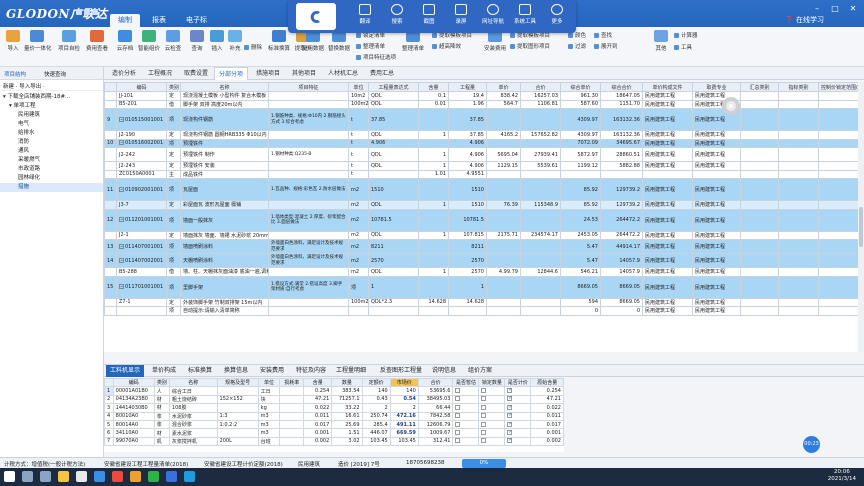 This screenshot has width=864, height=486. Describe the element at coordinates (393, 260) in the screenshot. I see `cell-expr: 2570` at that location.